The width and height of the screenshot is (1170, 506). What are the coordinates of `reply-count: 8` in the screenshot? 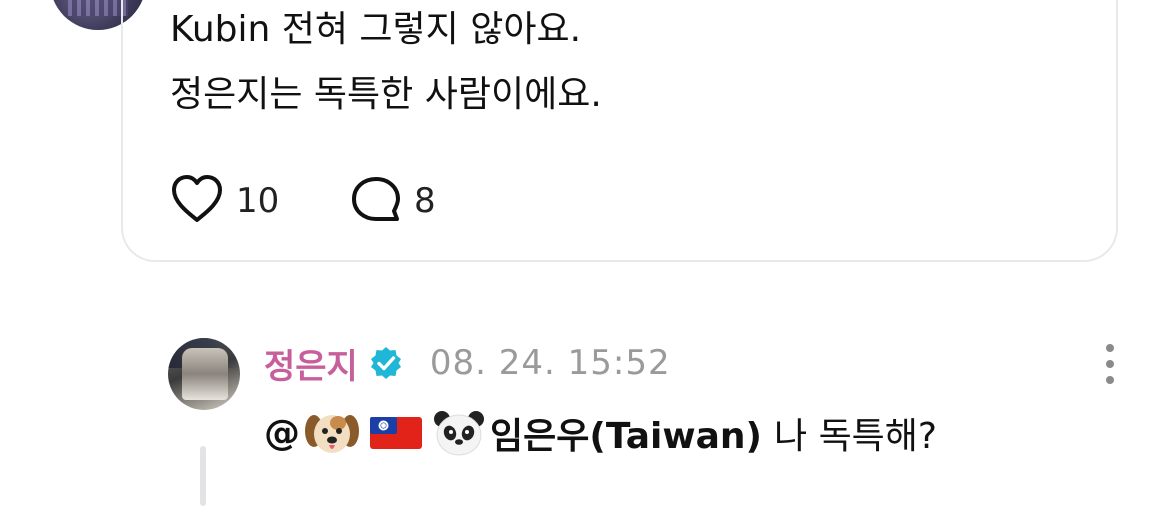 It's located at (425, 201).